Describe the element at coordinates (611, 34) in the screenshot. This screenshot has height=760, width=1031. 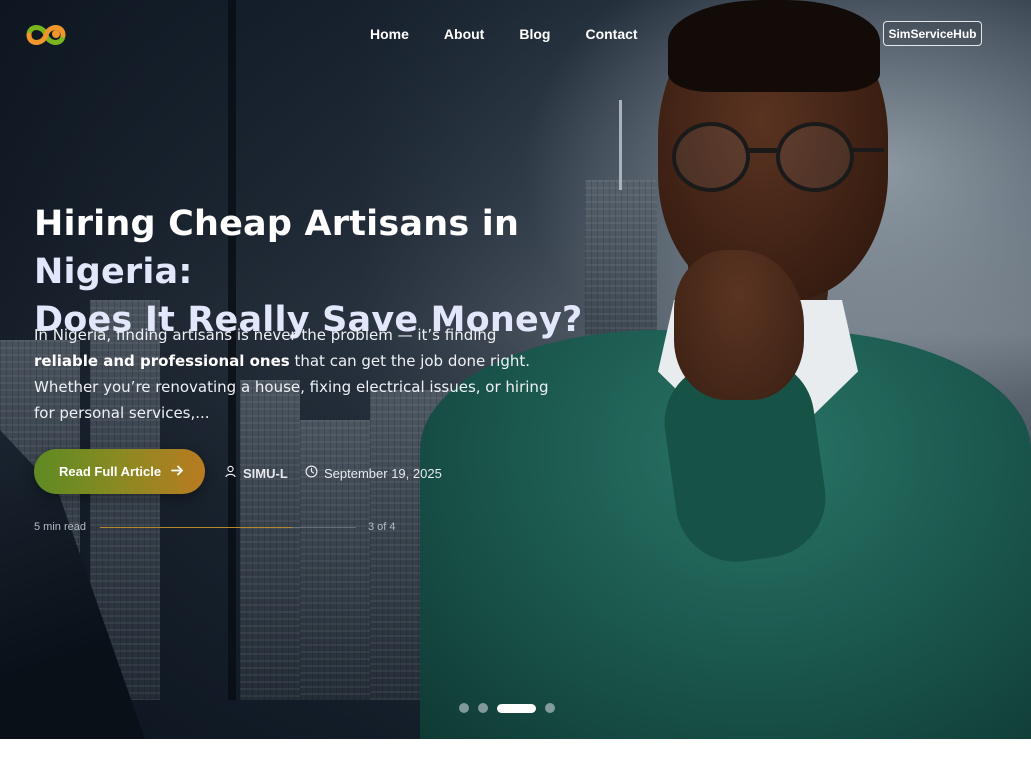
I see `nav-link-contact: Contact` at that location.